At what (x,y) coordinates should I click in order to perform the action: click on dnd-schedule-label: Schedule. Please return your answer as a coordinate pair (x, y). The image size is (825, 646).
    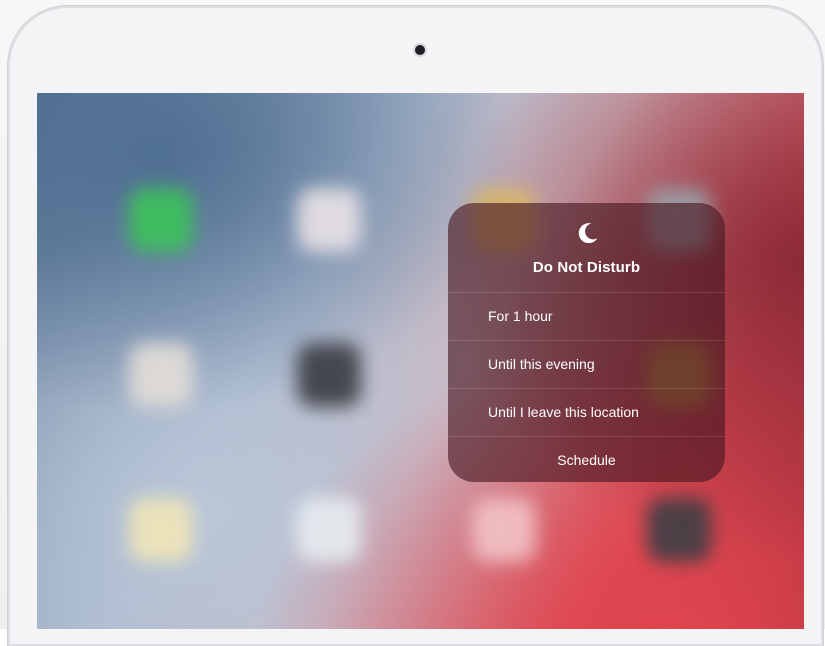
    Looking at the image, I should click on (586, 460).